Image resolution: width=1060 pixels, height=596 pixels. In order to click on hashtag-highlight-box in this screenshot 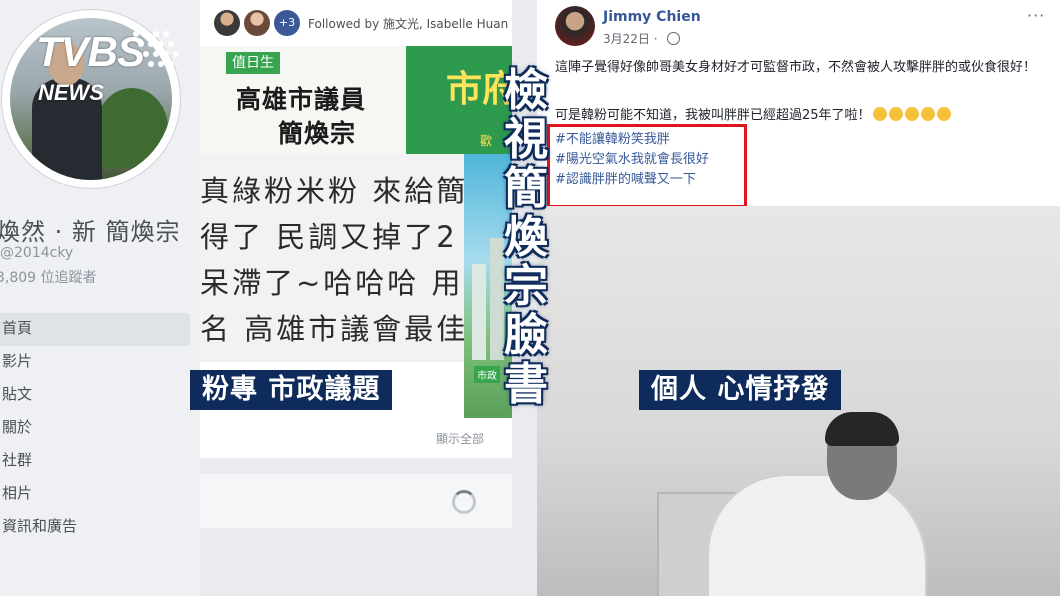, I will do `click(647, 166)`.